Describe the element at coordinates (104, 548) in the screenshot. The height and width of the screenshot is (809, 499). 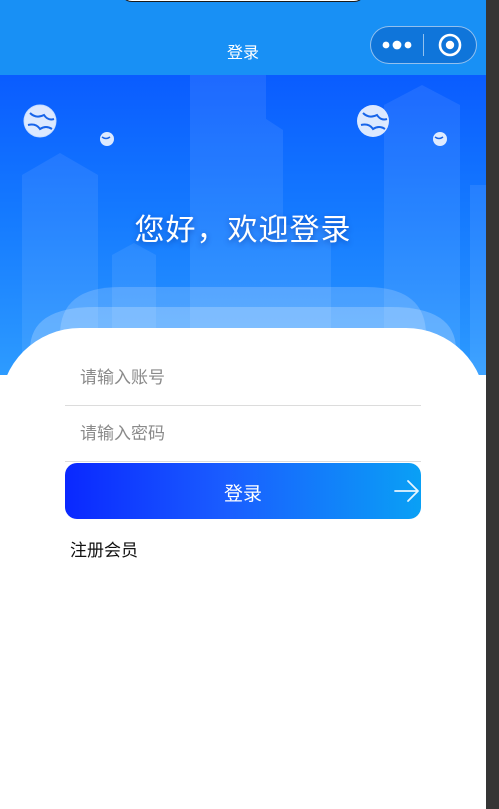
I see `register-member-link: 注册会员` at that location.